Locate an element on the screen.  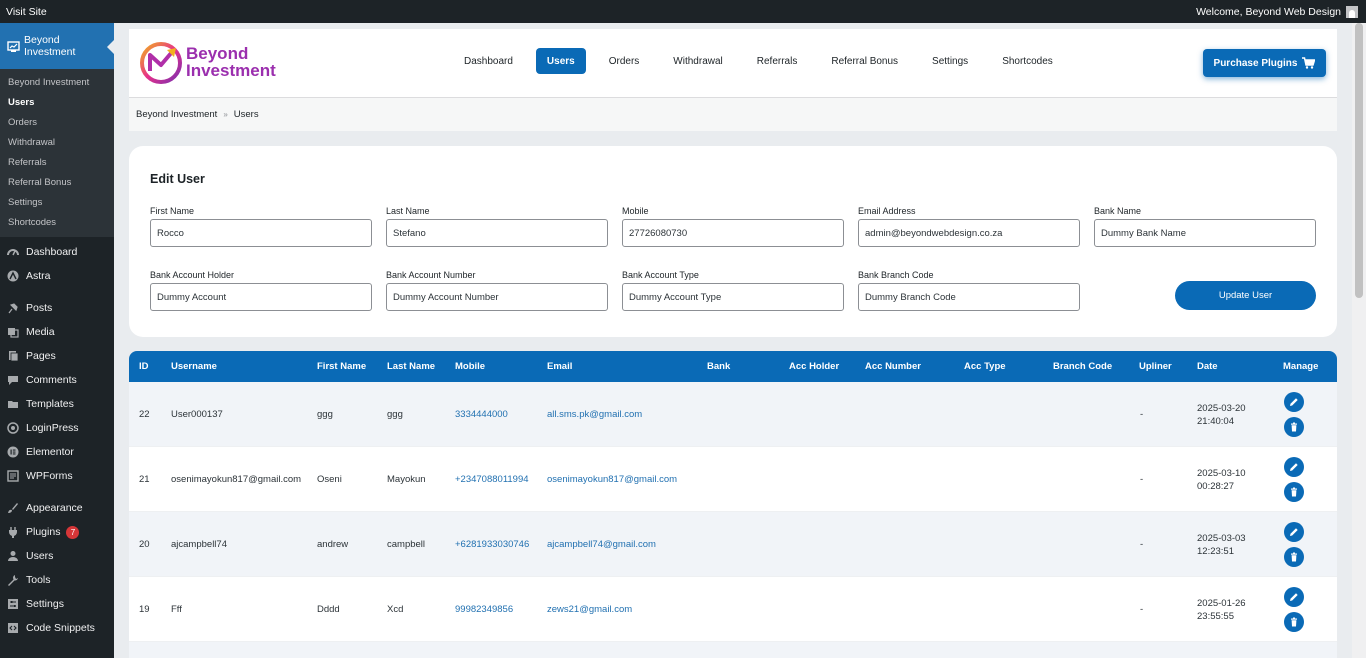
sidebar-item-pages: Pages is located at coordinates (57, 356).